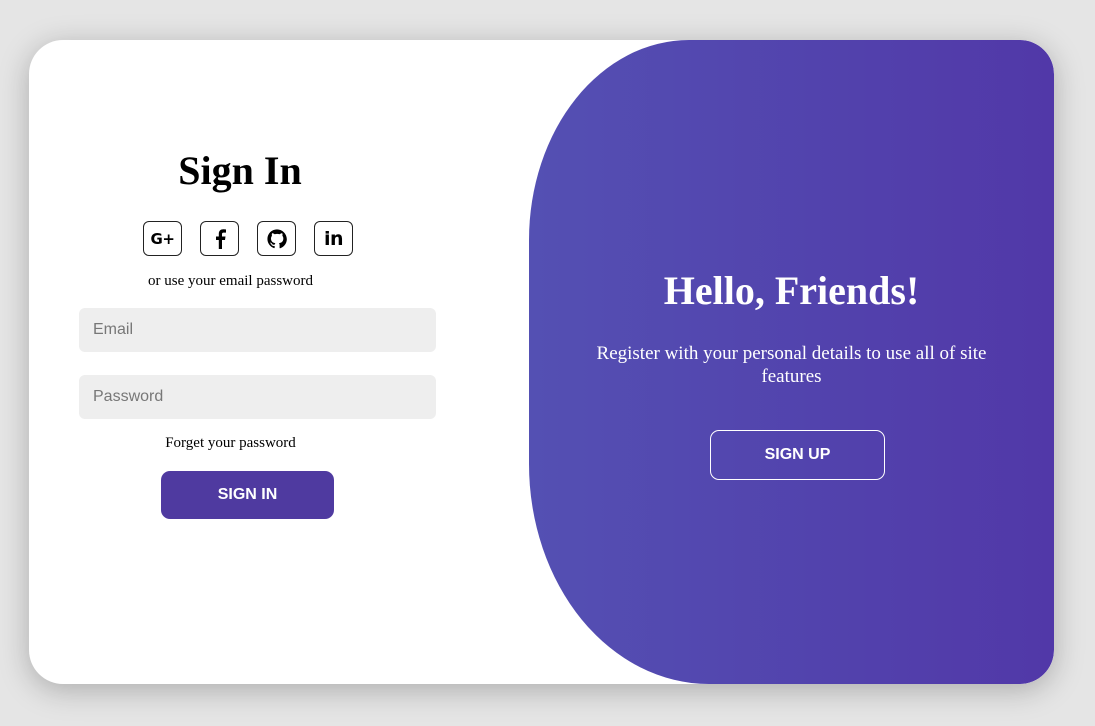  I want to click on facebook-button, so click(219, 238).